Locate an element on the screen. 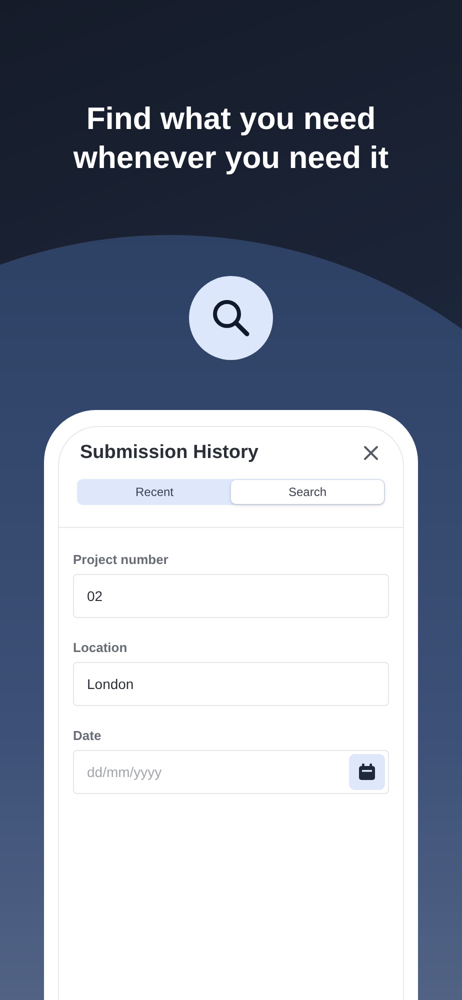  dialog-title: Submission History is located at coordinates (169, 453).